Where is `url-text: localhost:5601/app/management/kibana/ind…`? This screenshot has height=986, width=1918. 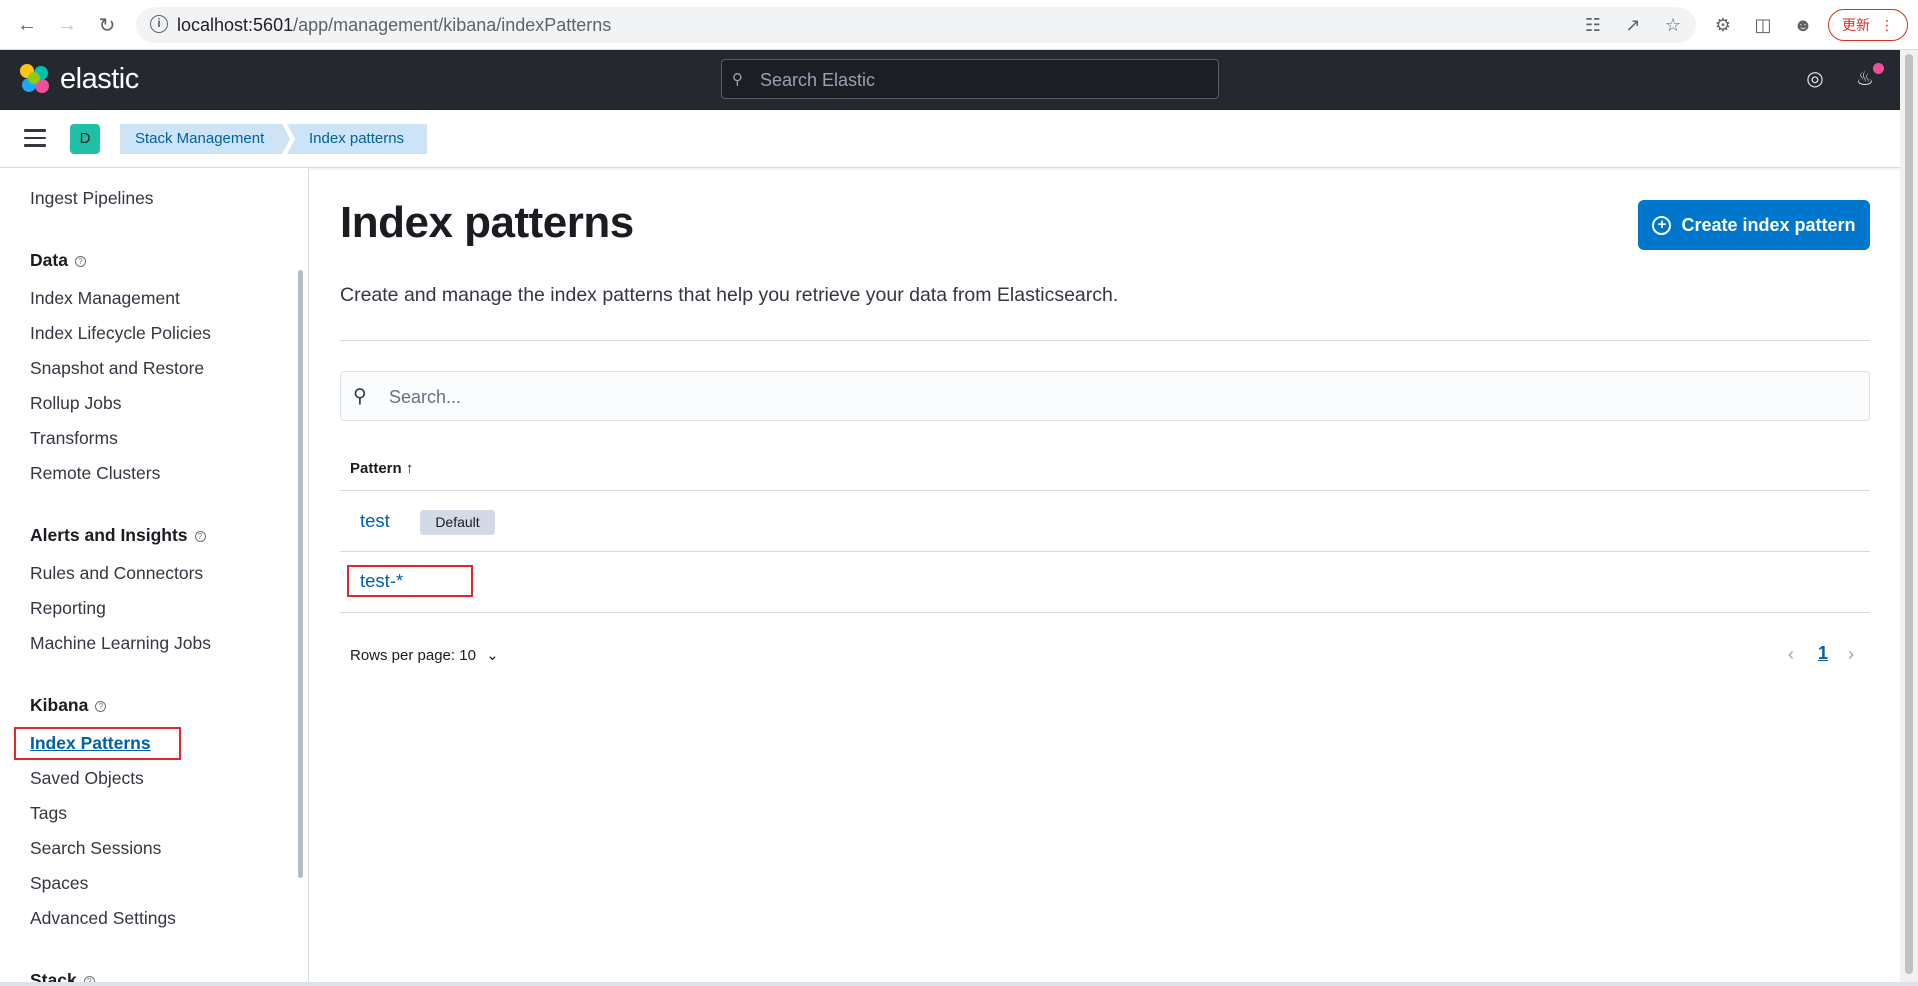 url-text: localhost:5601/app/management/kibana/ind… is located at coordinates (394, 25).